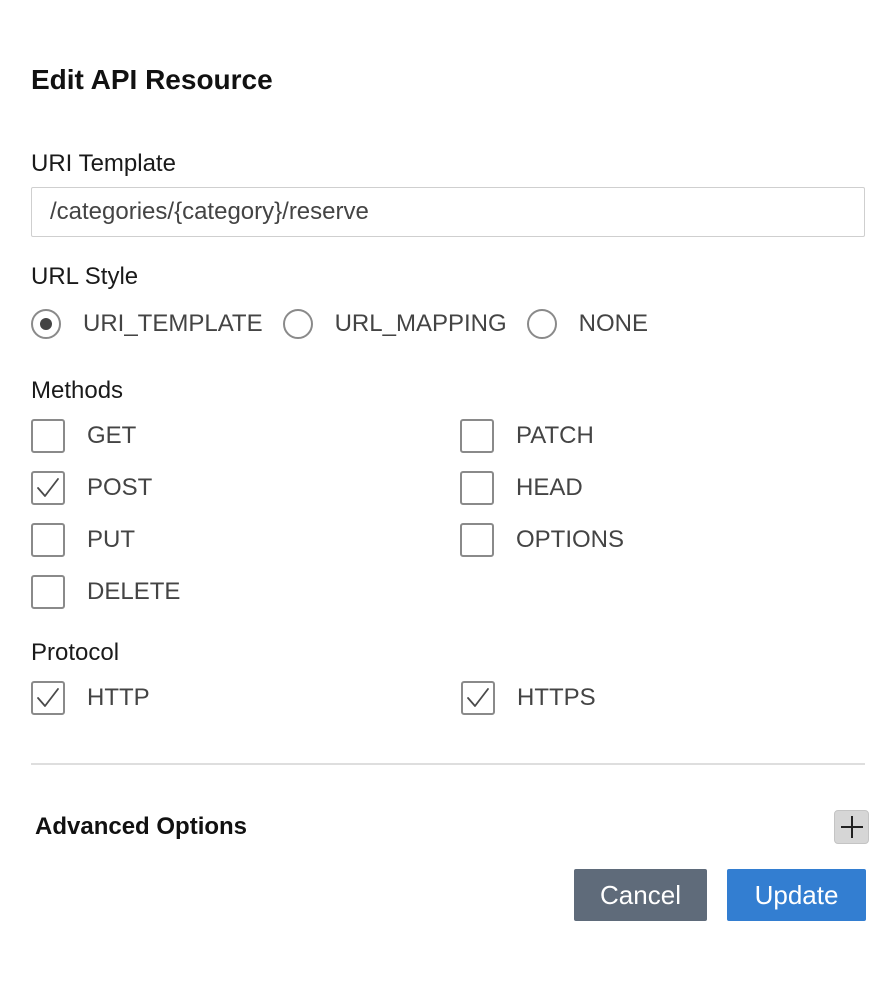 This screenshot has height=996, width=894. What do you see at coordinates (85, 276) in the screenshot?
I see `url-style-label: URL Style` at bounding box center [85, 276].